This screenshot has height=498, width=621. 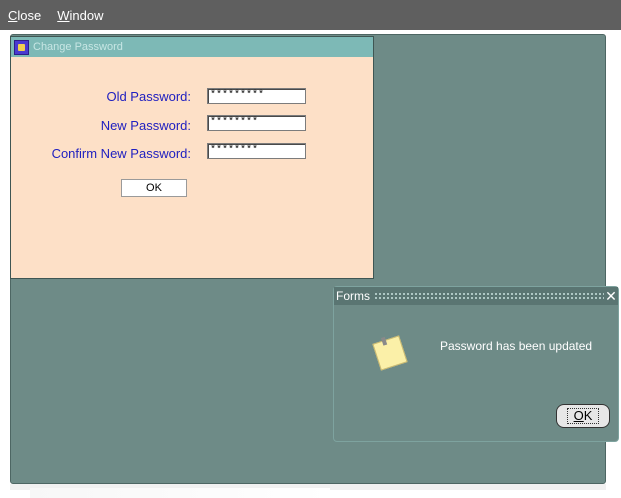 I want to click on forms-alert-dialog: Forms ✕ Password has been updated OK, so click(x=476, y=364).